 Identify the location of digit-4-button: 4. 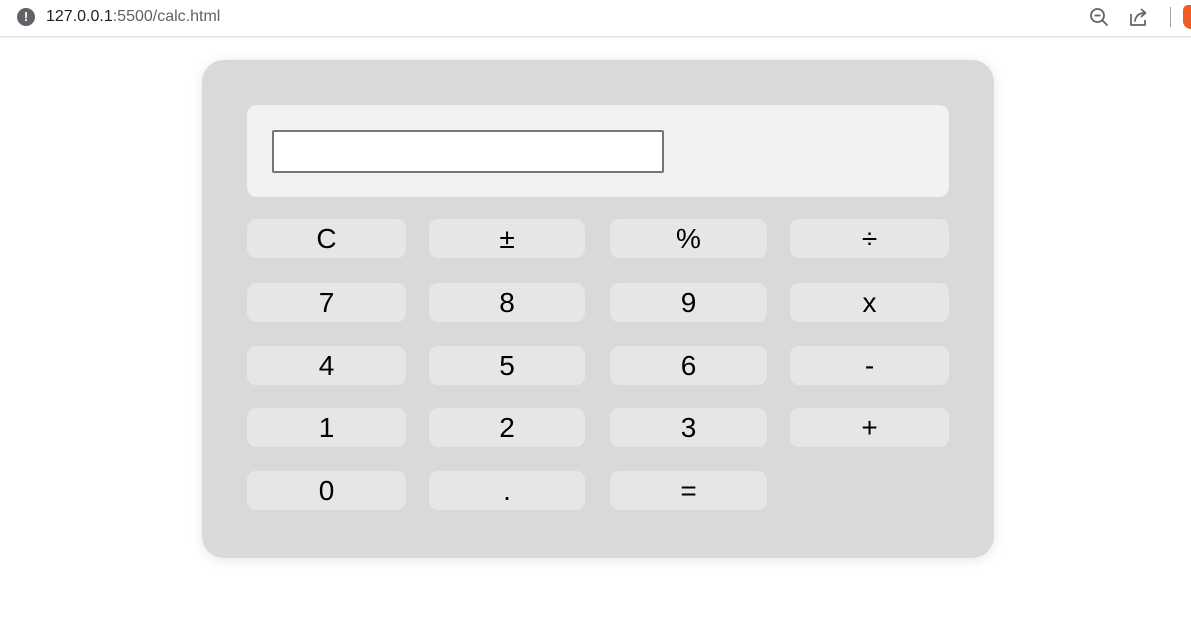
(326, 365).